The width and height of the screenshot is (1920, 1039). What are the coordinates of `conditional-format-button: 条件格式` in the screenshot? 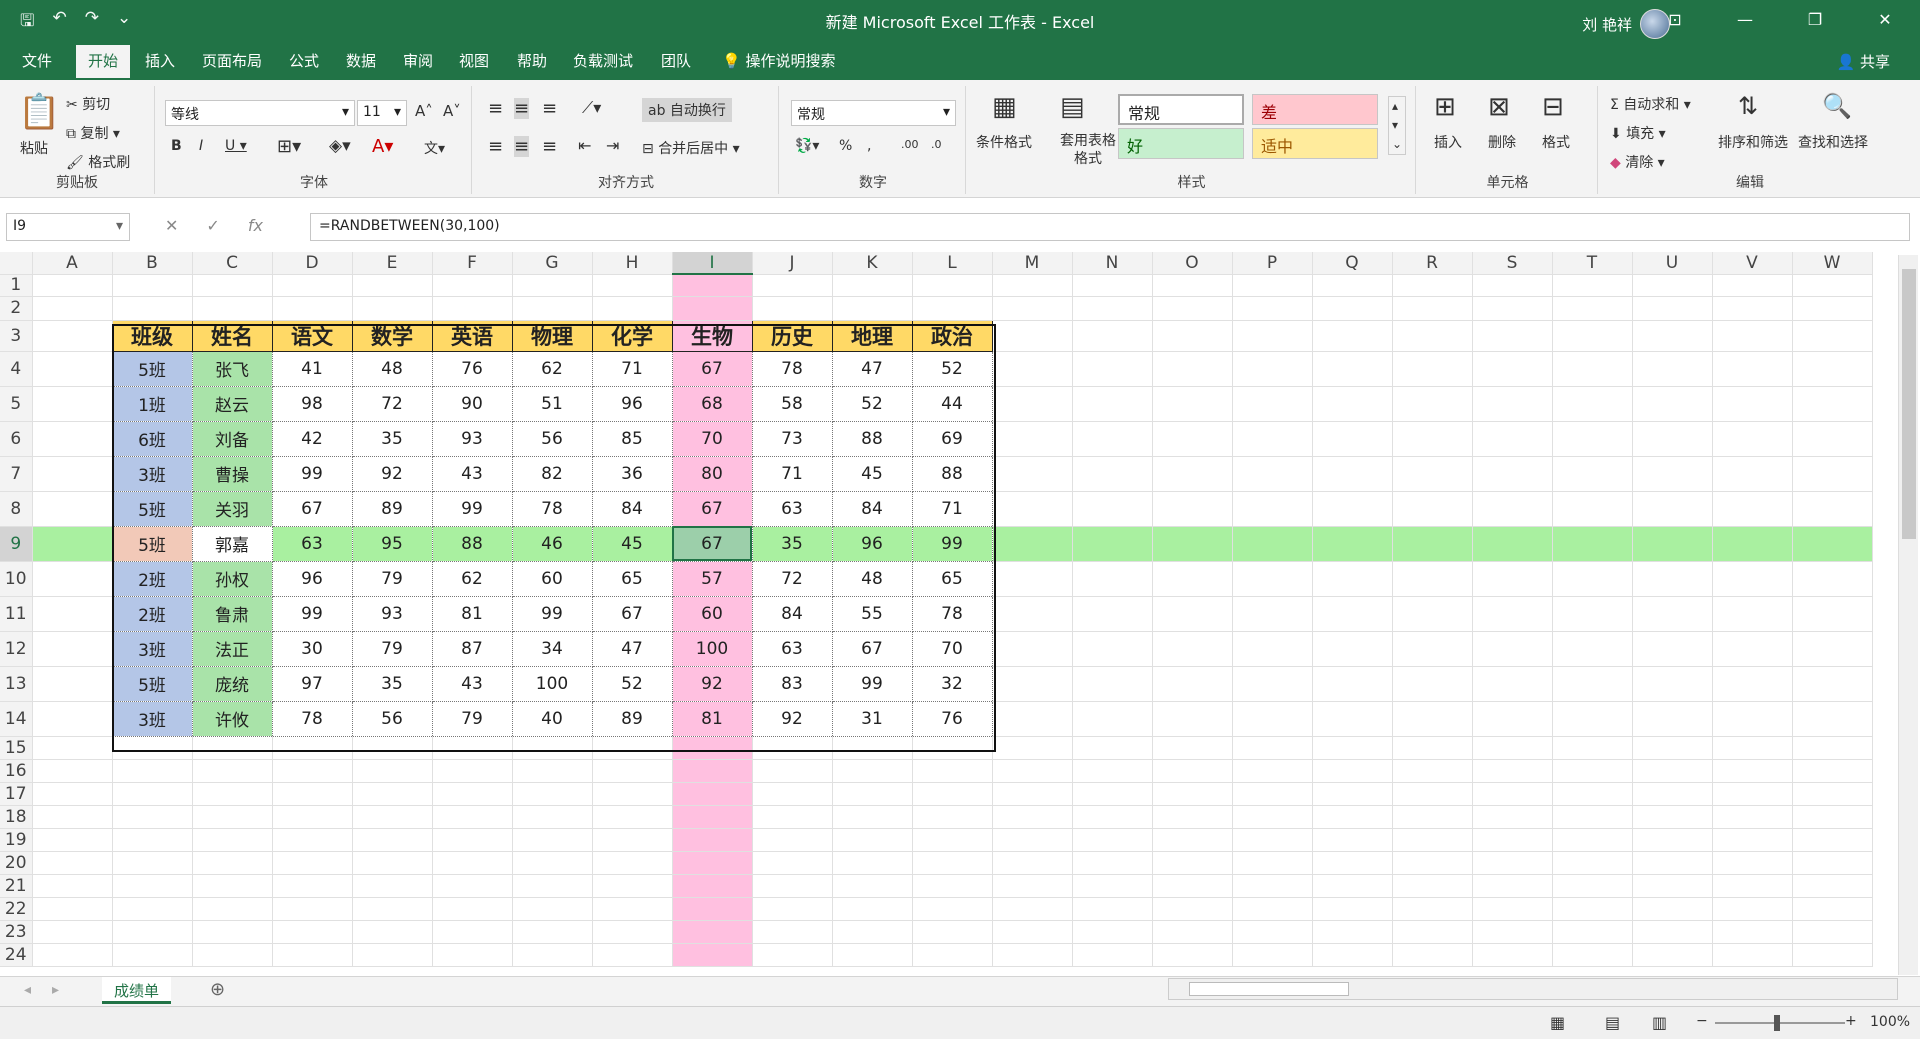 It's located at (1004, 142).